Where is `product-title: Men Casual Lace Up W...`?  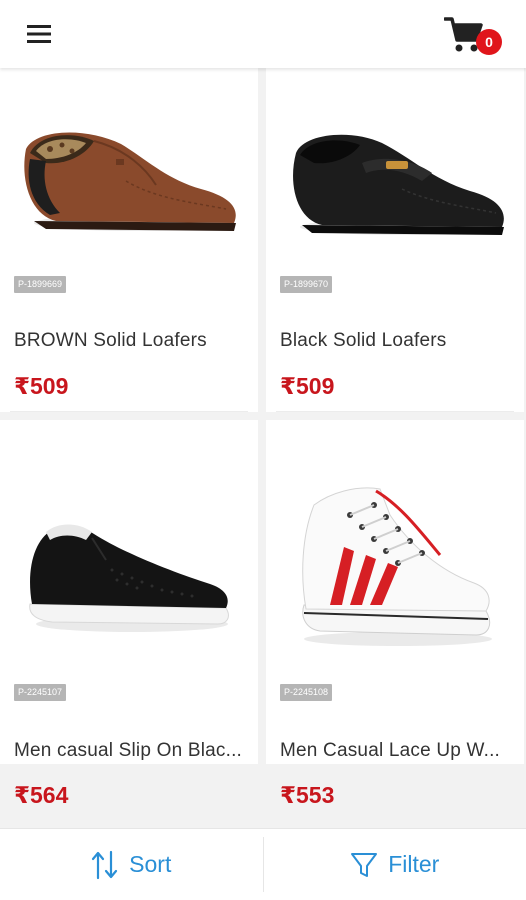 product-title: Men Casual Lace Up W... is located at coordinates (398, 751).